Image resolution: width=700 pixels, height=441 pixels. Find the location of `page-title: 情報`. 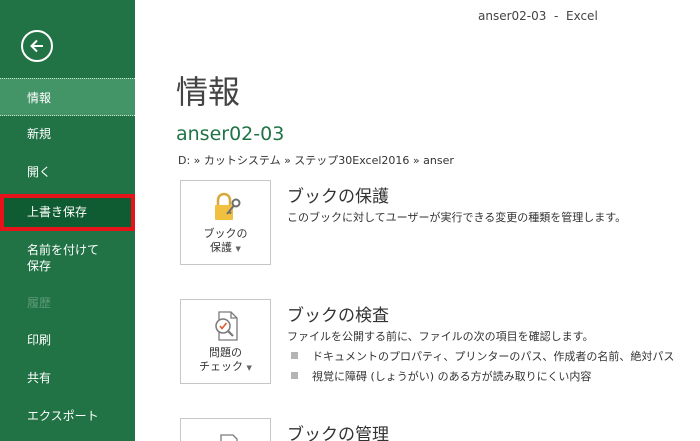

page-title: 情報 is located at coordinates (208, 92).